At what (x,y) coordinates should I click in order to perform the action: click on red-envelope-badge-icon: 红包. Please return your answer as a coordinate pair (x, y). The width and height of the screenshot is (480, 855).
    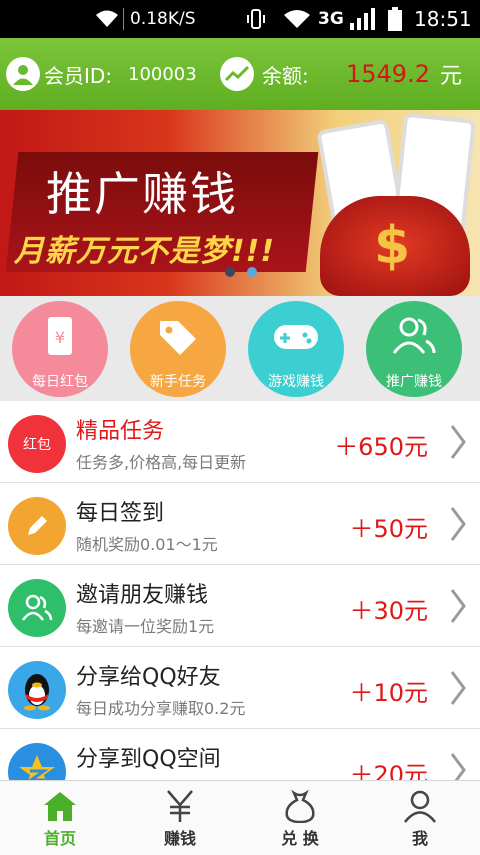
    Looking at the image, I should click on (37, 444).